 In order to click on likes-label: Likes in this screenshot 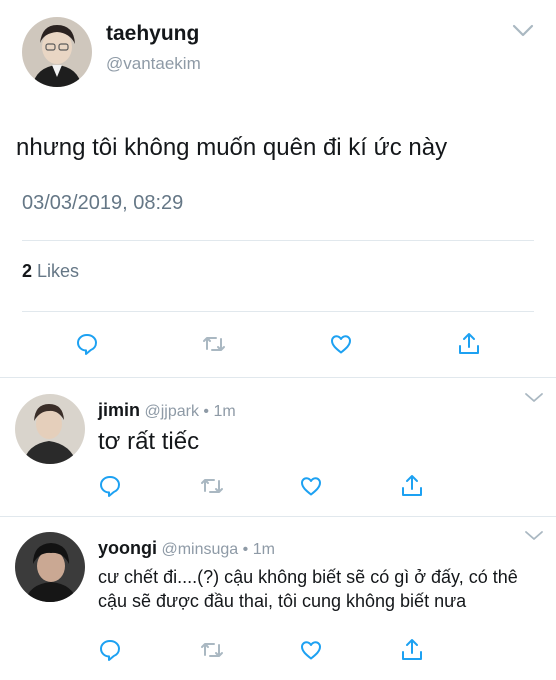, I will do `click(58, 271)`.